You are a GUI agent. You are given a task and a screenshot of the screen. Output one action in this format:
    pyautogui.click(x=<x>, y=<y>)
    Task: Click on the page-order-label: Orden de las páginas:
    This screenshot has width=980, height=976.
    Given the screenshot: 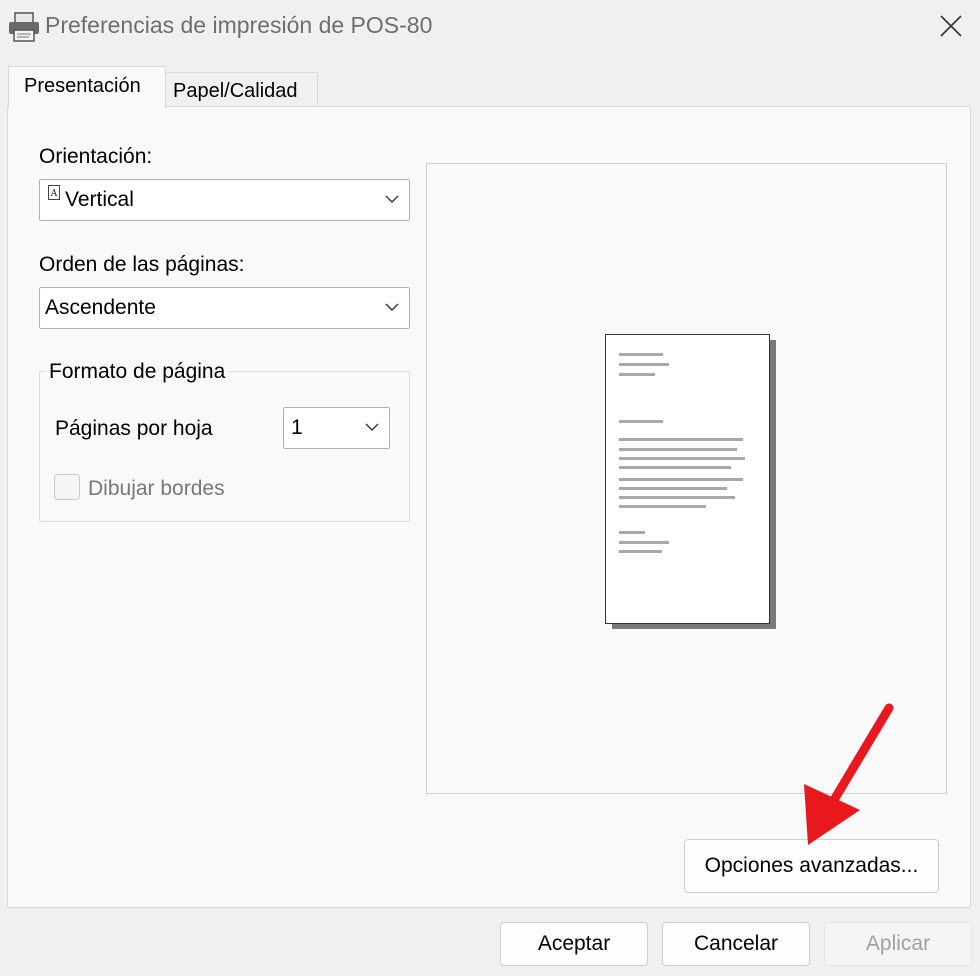 What is the action you would take?
    pyautogui.click(x=142, y=264)
    